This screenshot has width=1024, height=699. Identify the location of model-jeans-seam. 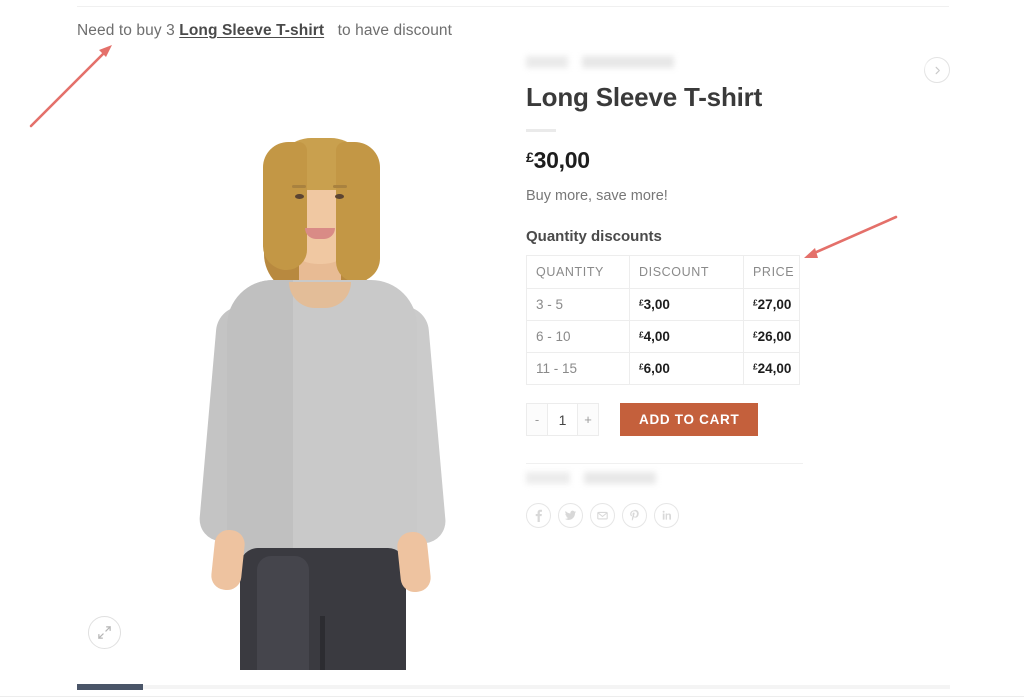
(322, 643).